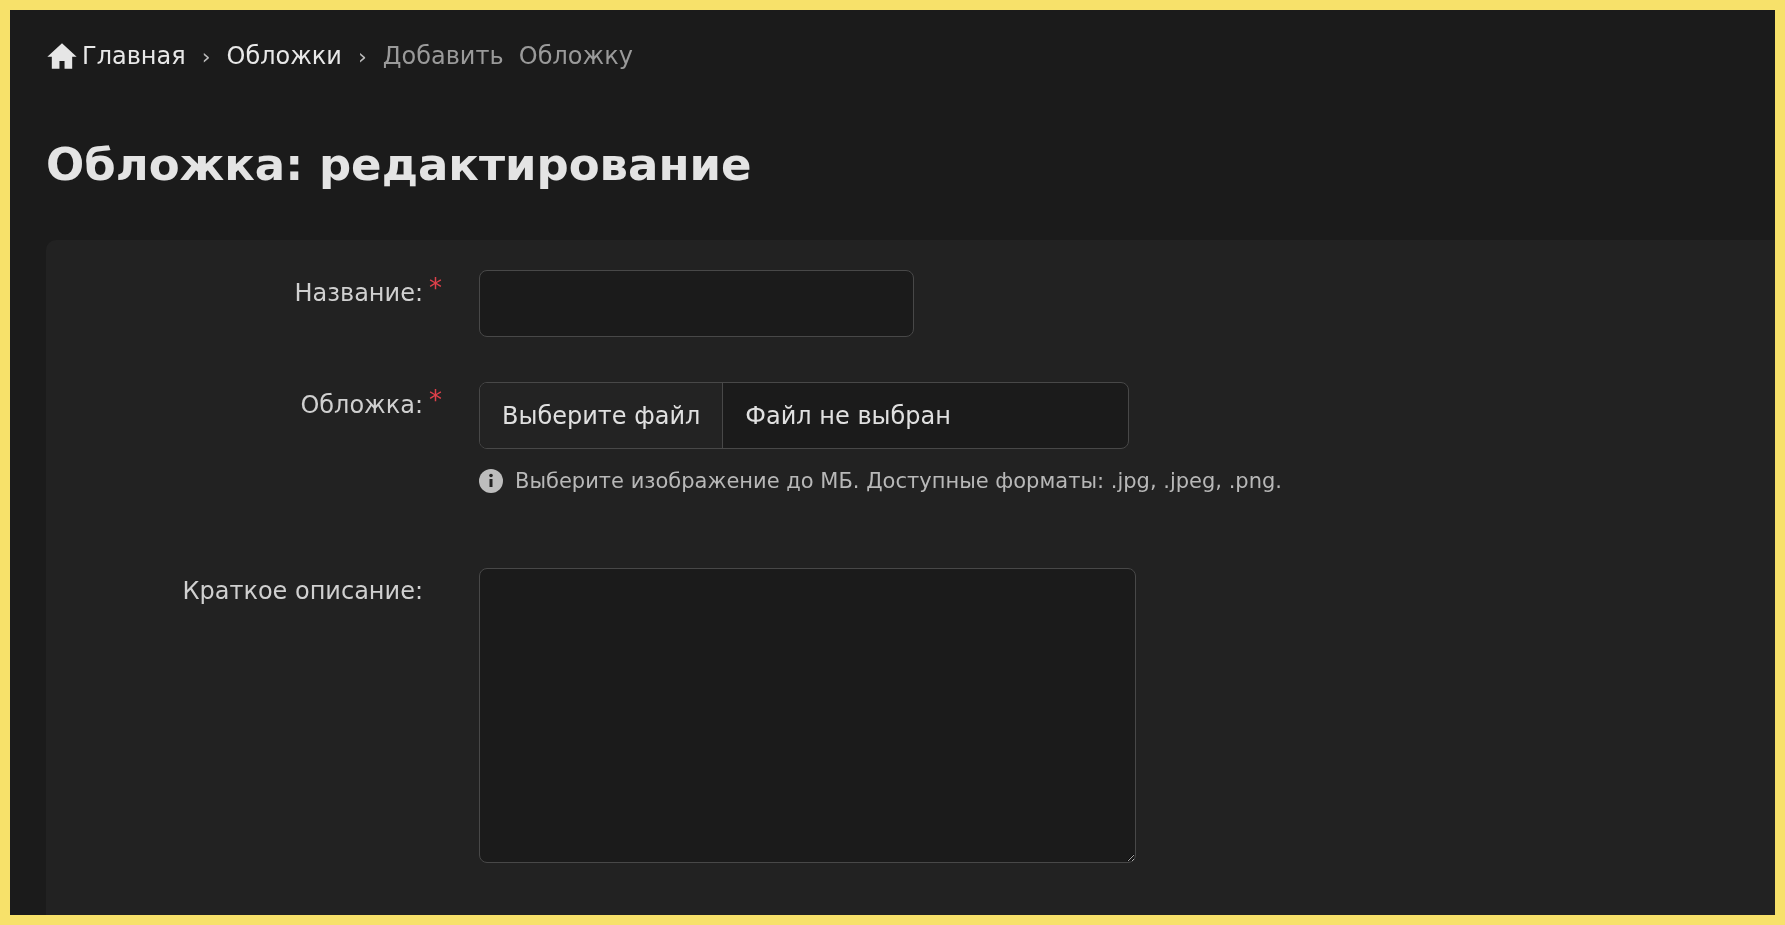 The height and width of the screenshot is (925, 1785). Describe the element at coordinates (507, 56) in the screenshot. I see `breadcrumb-current: Добавить Обложку` at that location.